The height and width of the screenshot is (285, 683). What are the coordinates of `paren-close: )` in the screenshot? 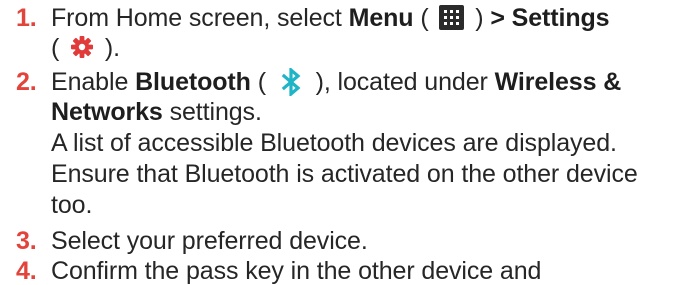 It's located at (479, 18).